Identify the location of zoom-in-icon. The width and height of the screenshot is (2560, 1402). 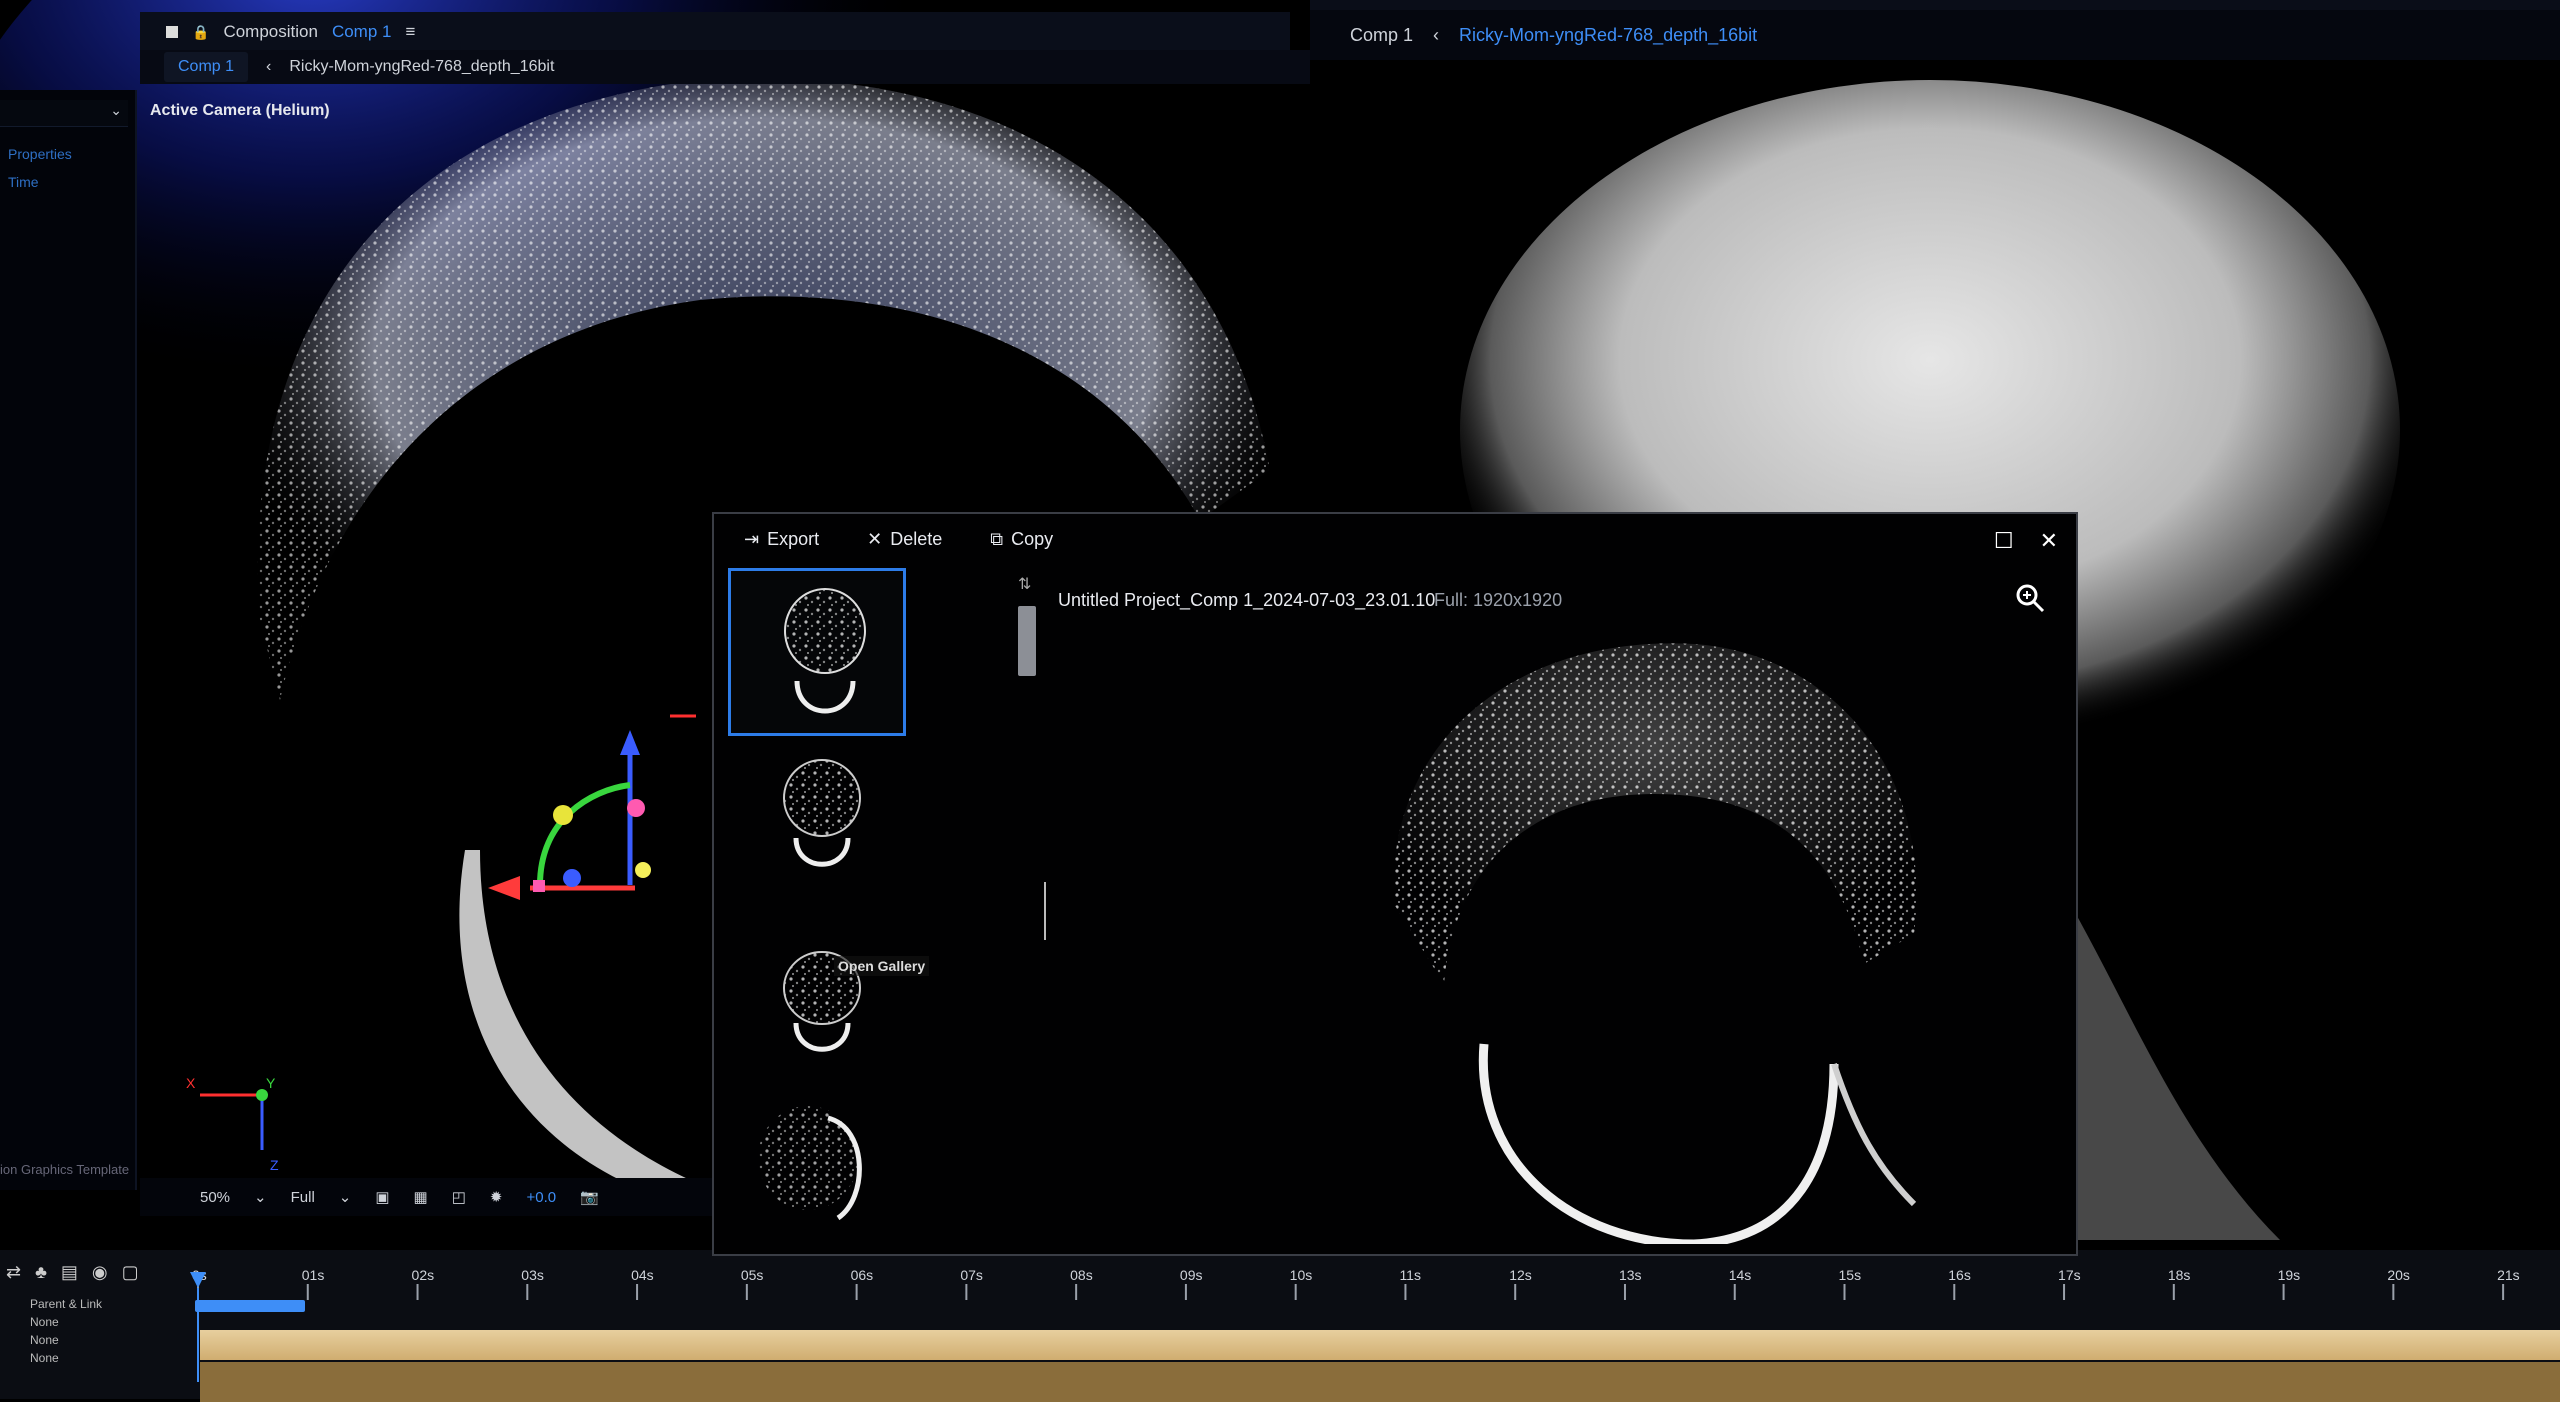
(2030, 598).